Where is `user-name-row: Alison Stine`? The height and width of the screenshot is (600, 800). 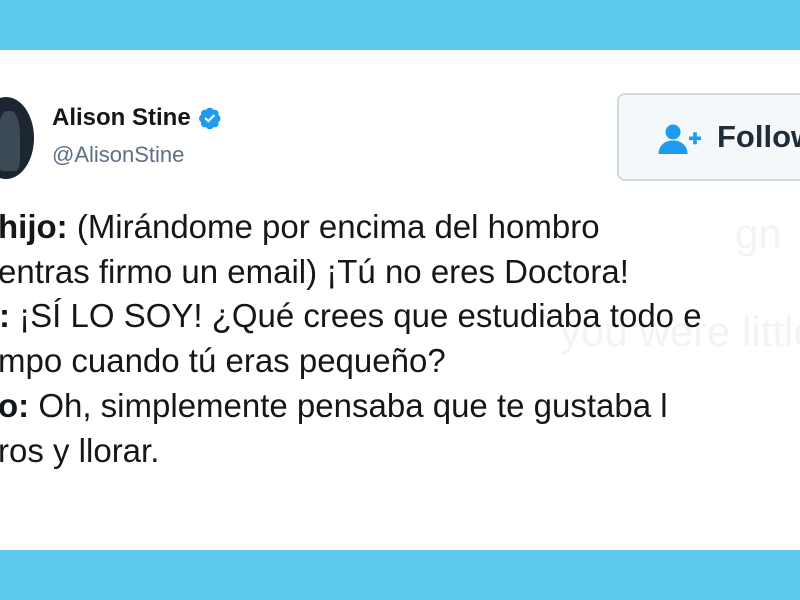 user-name-row: Alison Stine is located at coordinates (137, 118).